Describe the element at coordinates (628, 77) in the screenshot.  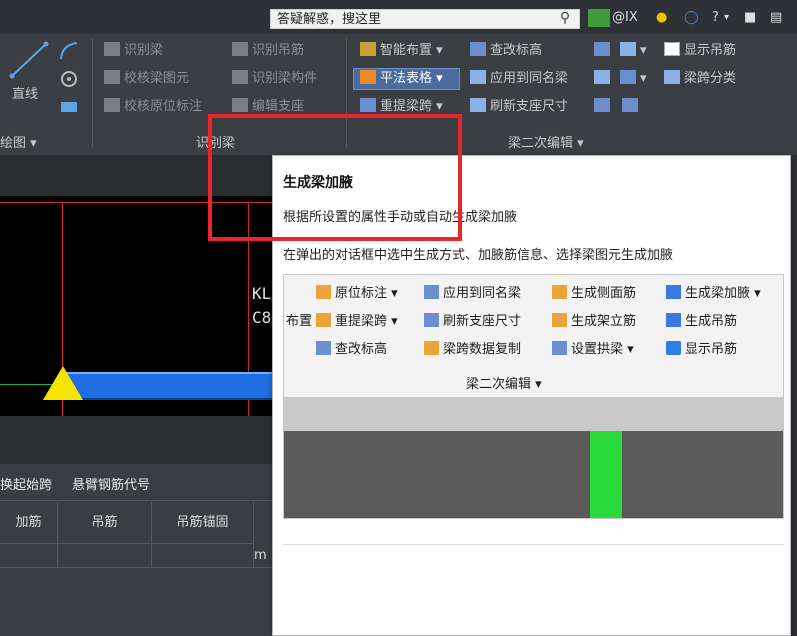
I see `haunch-icon` at that location.